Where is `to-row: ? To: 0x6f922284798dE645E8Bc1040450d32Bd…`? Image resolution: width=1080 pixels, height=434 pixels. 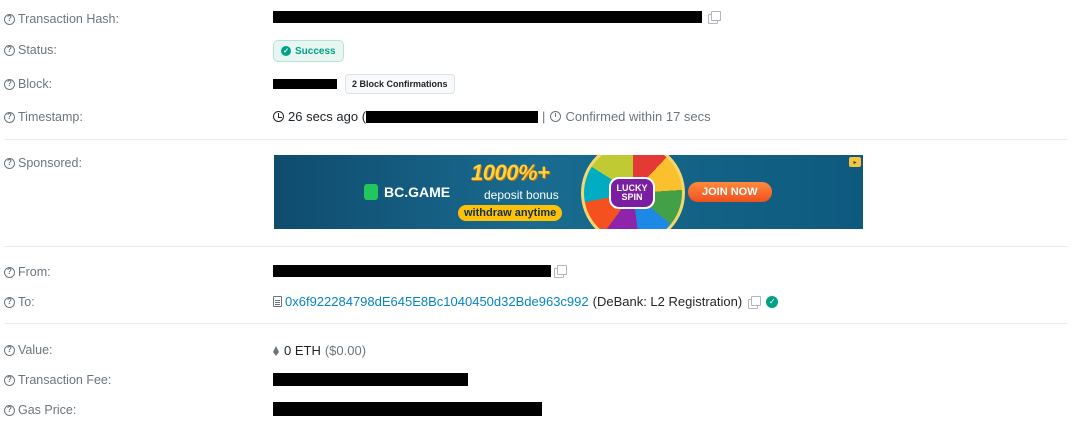
to-row: ? To: 0x6f922284798dE645E8Bc1040450d32Bd… is located at coordinates (540, 302).